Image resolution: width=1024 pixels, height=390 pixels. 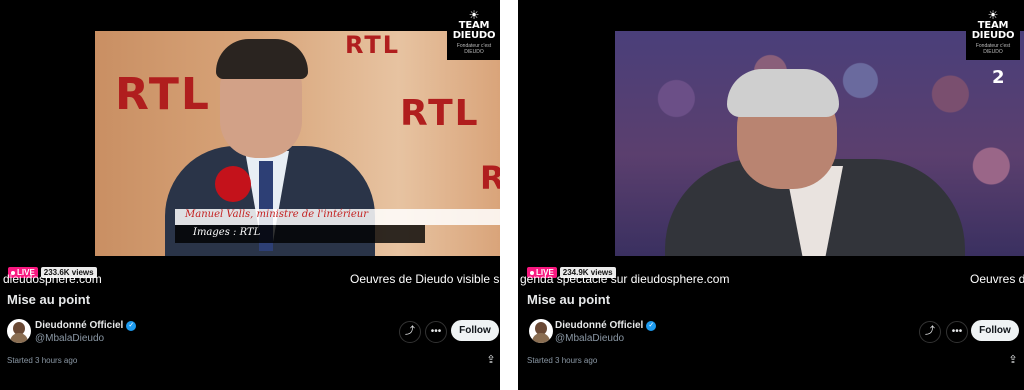 What do you see at coordinates (233, 184) in the screenshot?
I see `microphone` at bounding box center [233, 184].